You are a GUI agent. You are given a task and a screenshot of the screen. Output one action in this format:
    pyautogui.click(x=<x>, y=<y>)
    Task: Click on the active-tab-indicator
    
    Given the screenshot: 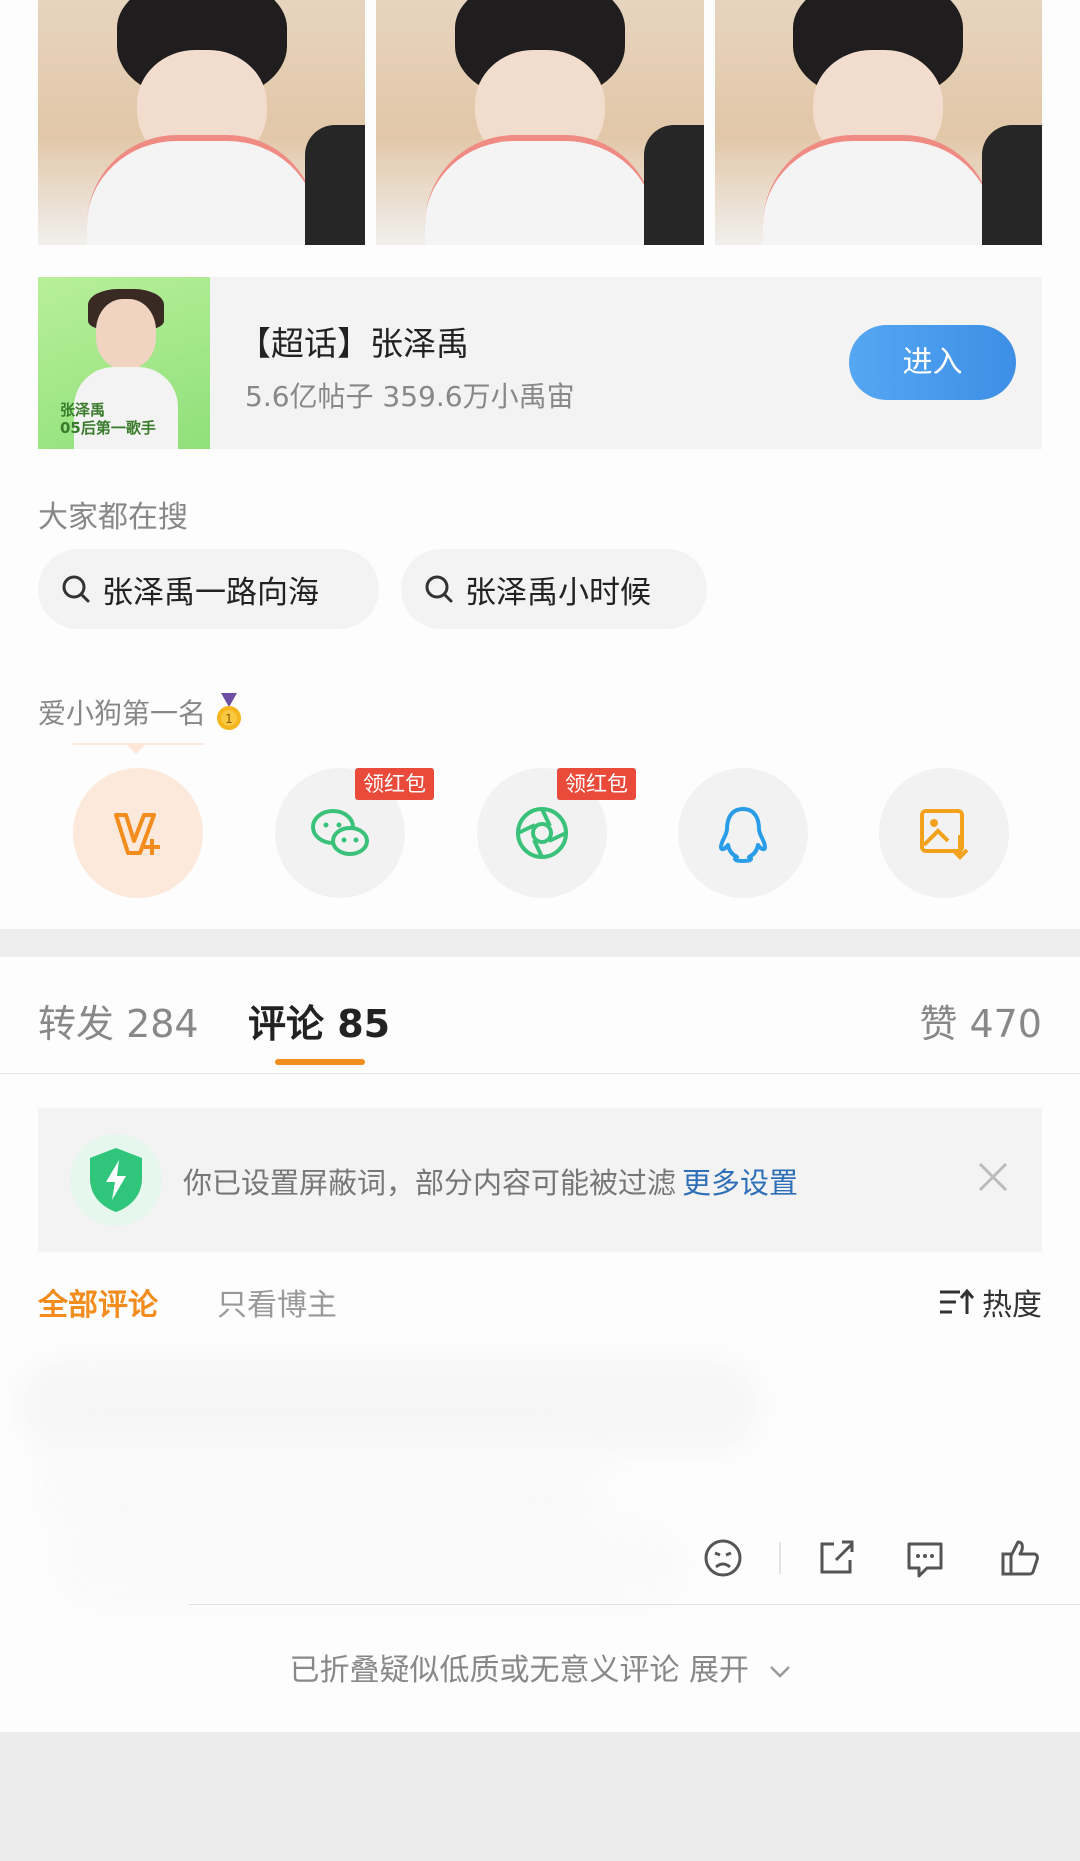 What is the action you would take?
    pyautogui.click(x=320, y=1062)
    